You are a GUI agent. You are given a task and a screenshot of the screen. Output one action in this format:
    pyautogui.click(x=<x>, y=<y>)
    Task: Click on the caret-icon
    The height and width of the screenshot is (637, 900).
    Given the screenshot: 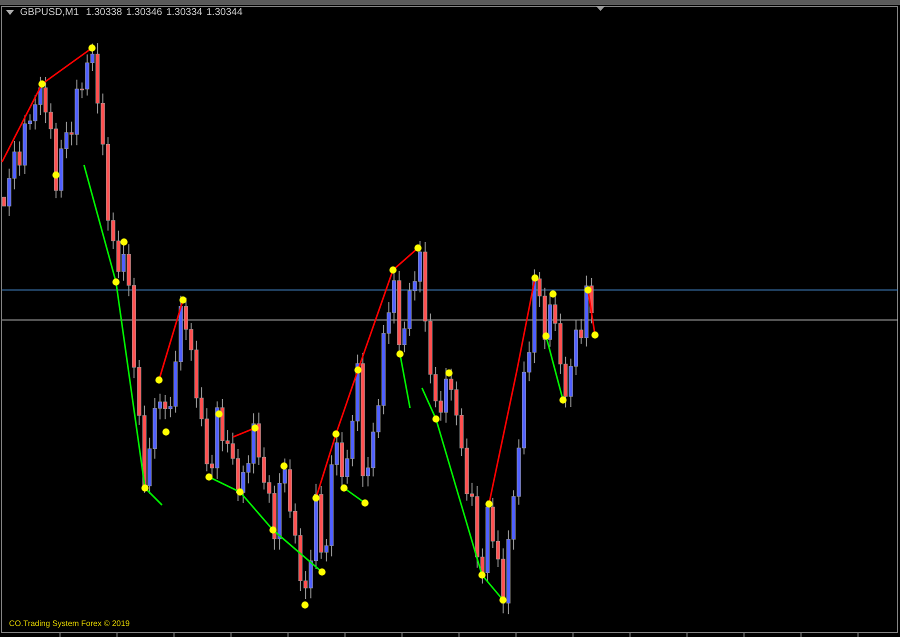 What is the action you would take?
    pyautogui.click(x=10, y=12)
    